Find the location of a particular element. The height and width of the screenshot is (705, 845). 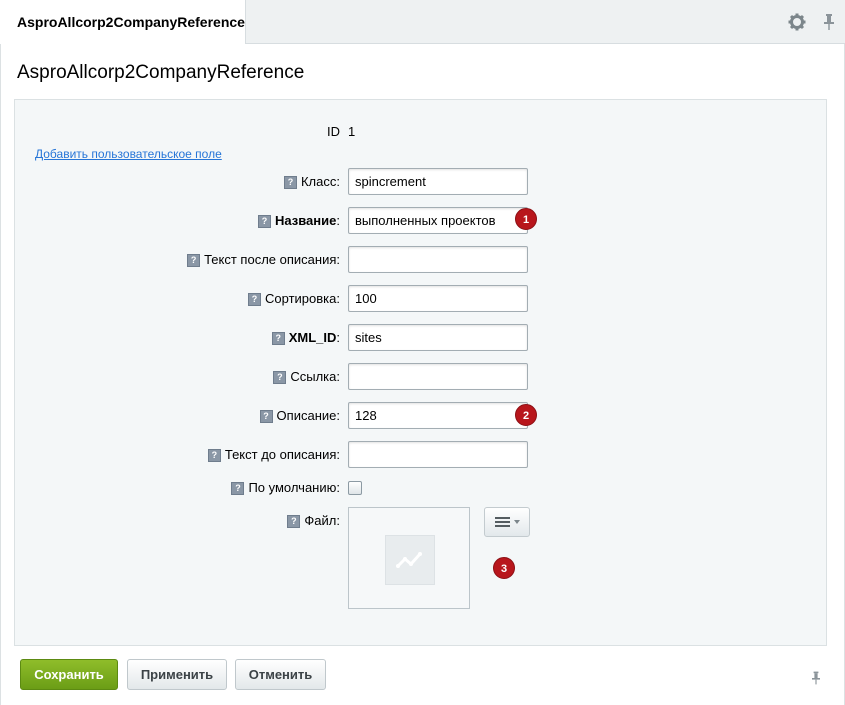

apply-button: Применить is located at coordinates (177, 674).